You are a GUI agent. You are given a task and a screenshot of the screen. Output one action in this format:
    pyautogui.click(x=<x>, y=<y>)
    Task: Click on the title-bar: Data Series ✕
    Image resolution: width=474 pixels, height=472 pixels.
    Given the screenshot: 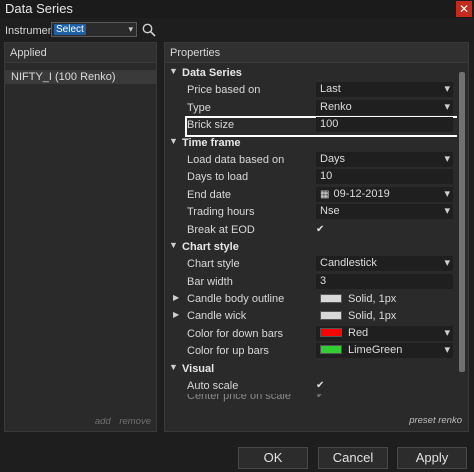 What is the action you would take?
    pyautogui.click(x=237, y=9)
    